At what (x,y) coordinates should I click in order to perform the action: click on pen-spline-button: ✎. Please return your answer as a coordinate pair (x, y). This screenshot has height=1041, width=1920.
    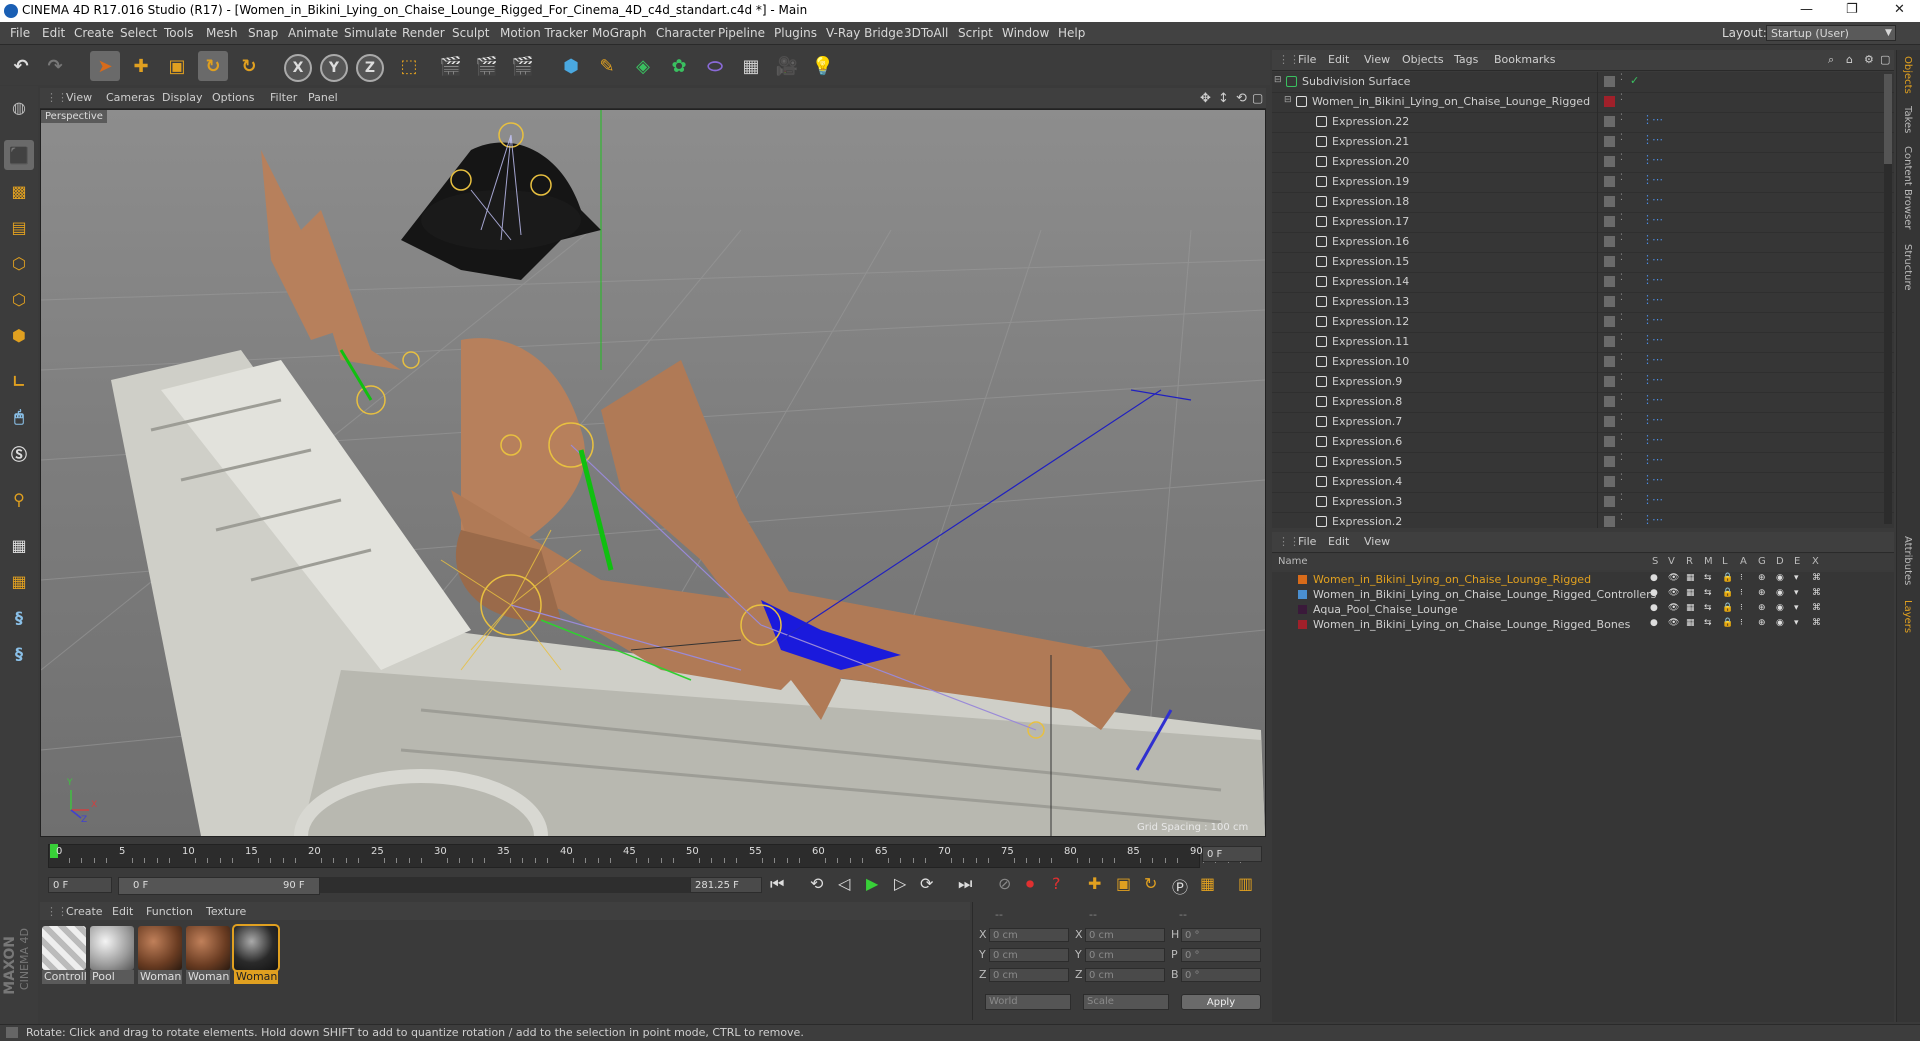
    Looking at the image, I should click on (607, 66).